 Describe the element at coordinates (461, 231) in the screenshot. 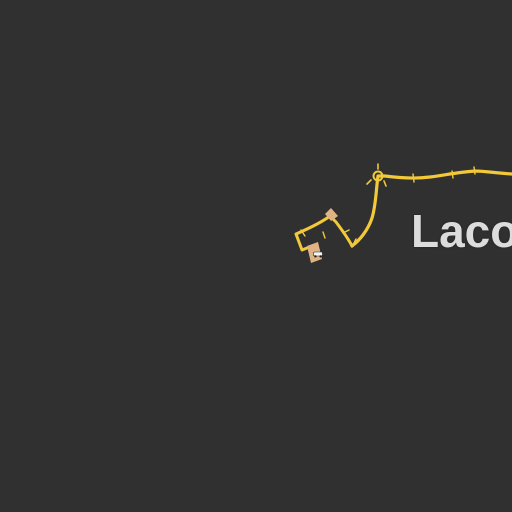

I see `place-label: Laco` at that location.